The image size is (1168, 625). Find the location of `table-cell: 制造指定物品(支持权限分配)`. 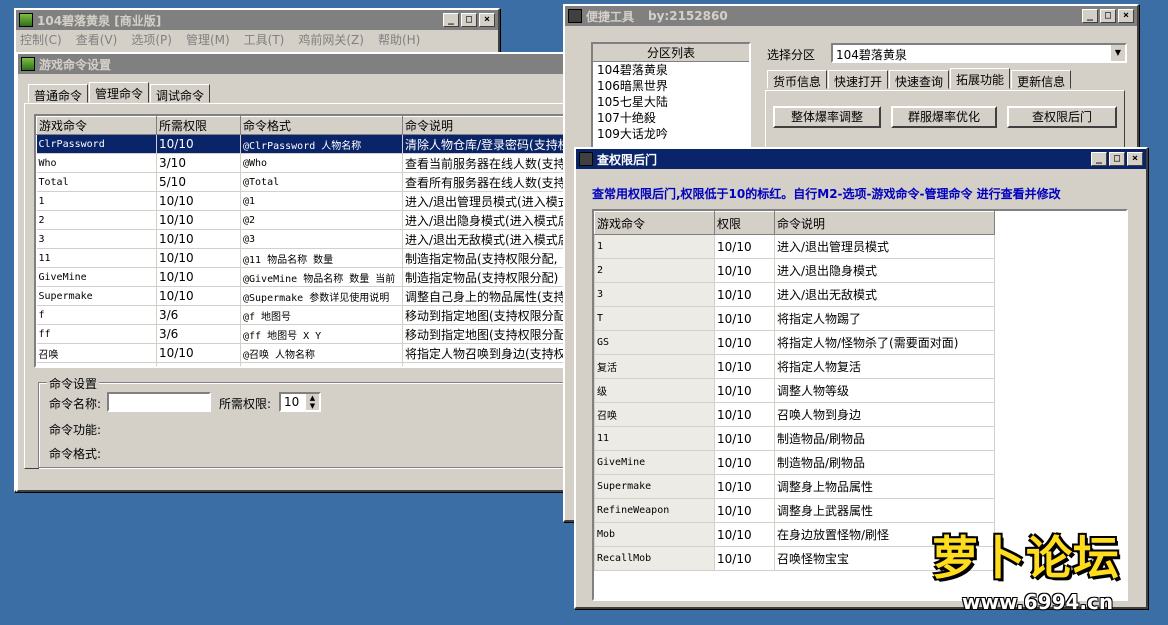

table-cell: 制造指定物品(支持权限分配) is located at coordinates (485, 277).